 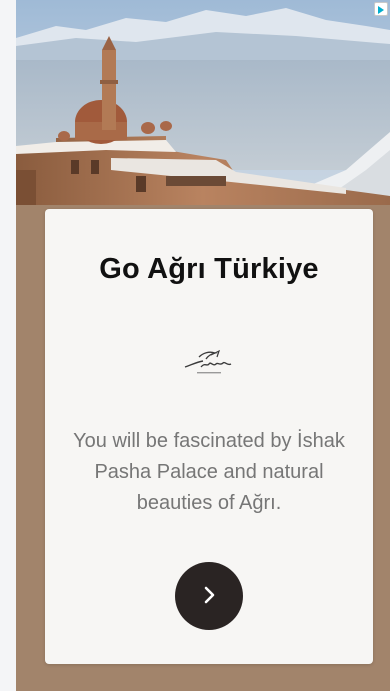 I want to click on chevron-right-icon, so click(x=209, y=596).